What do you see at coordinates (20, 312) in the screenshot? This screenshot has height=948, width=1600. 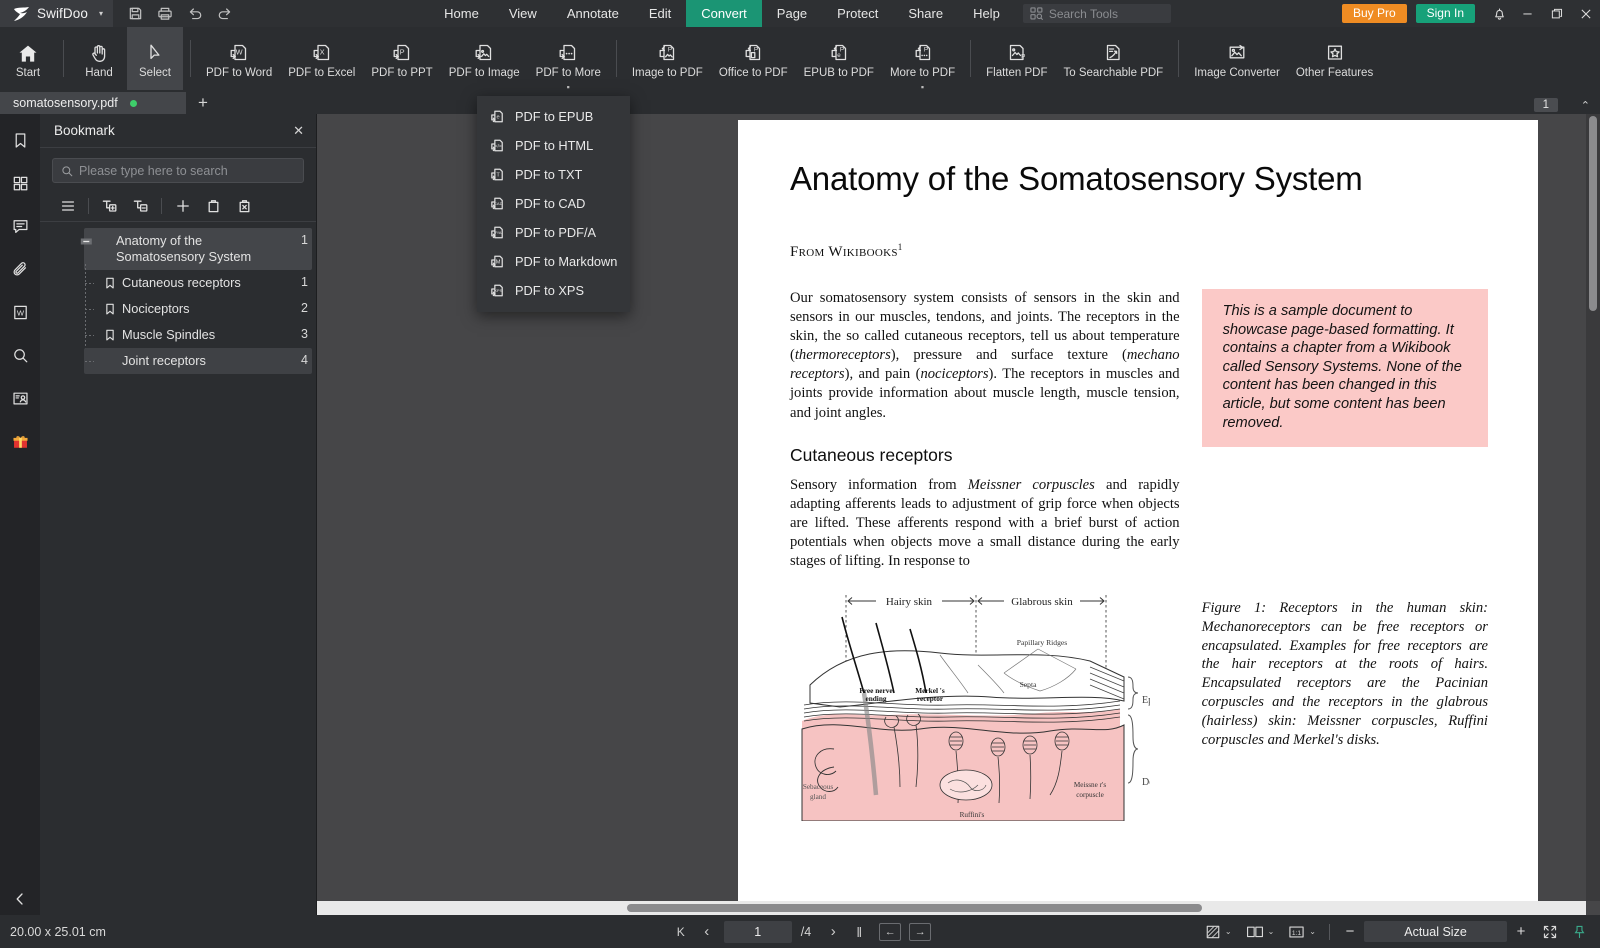 I see `word-icon: W` at bounding box center [20, 312].